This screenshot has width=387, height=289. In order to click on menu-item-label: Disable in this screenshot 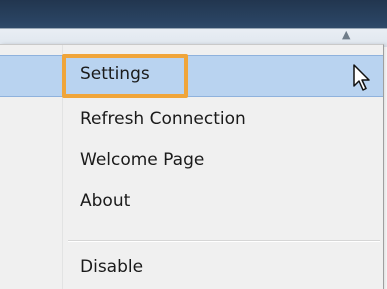, I will do `click(112, 267)`.